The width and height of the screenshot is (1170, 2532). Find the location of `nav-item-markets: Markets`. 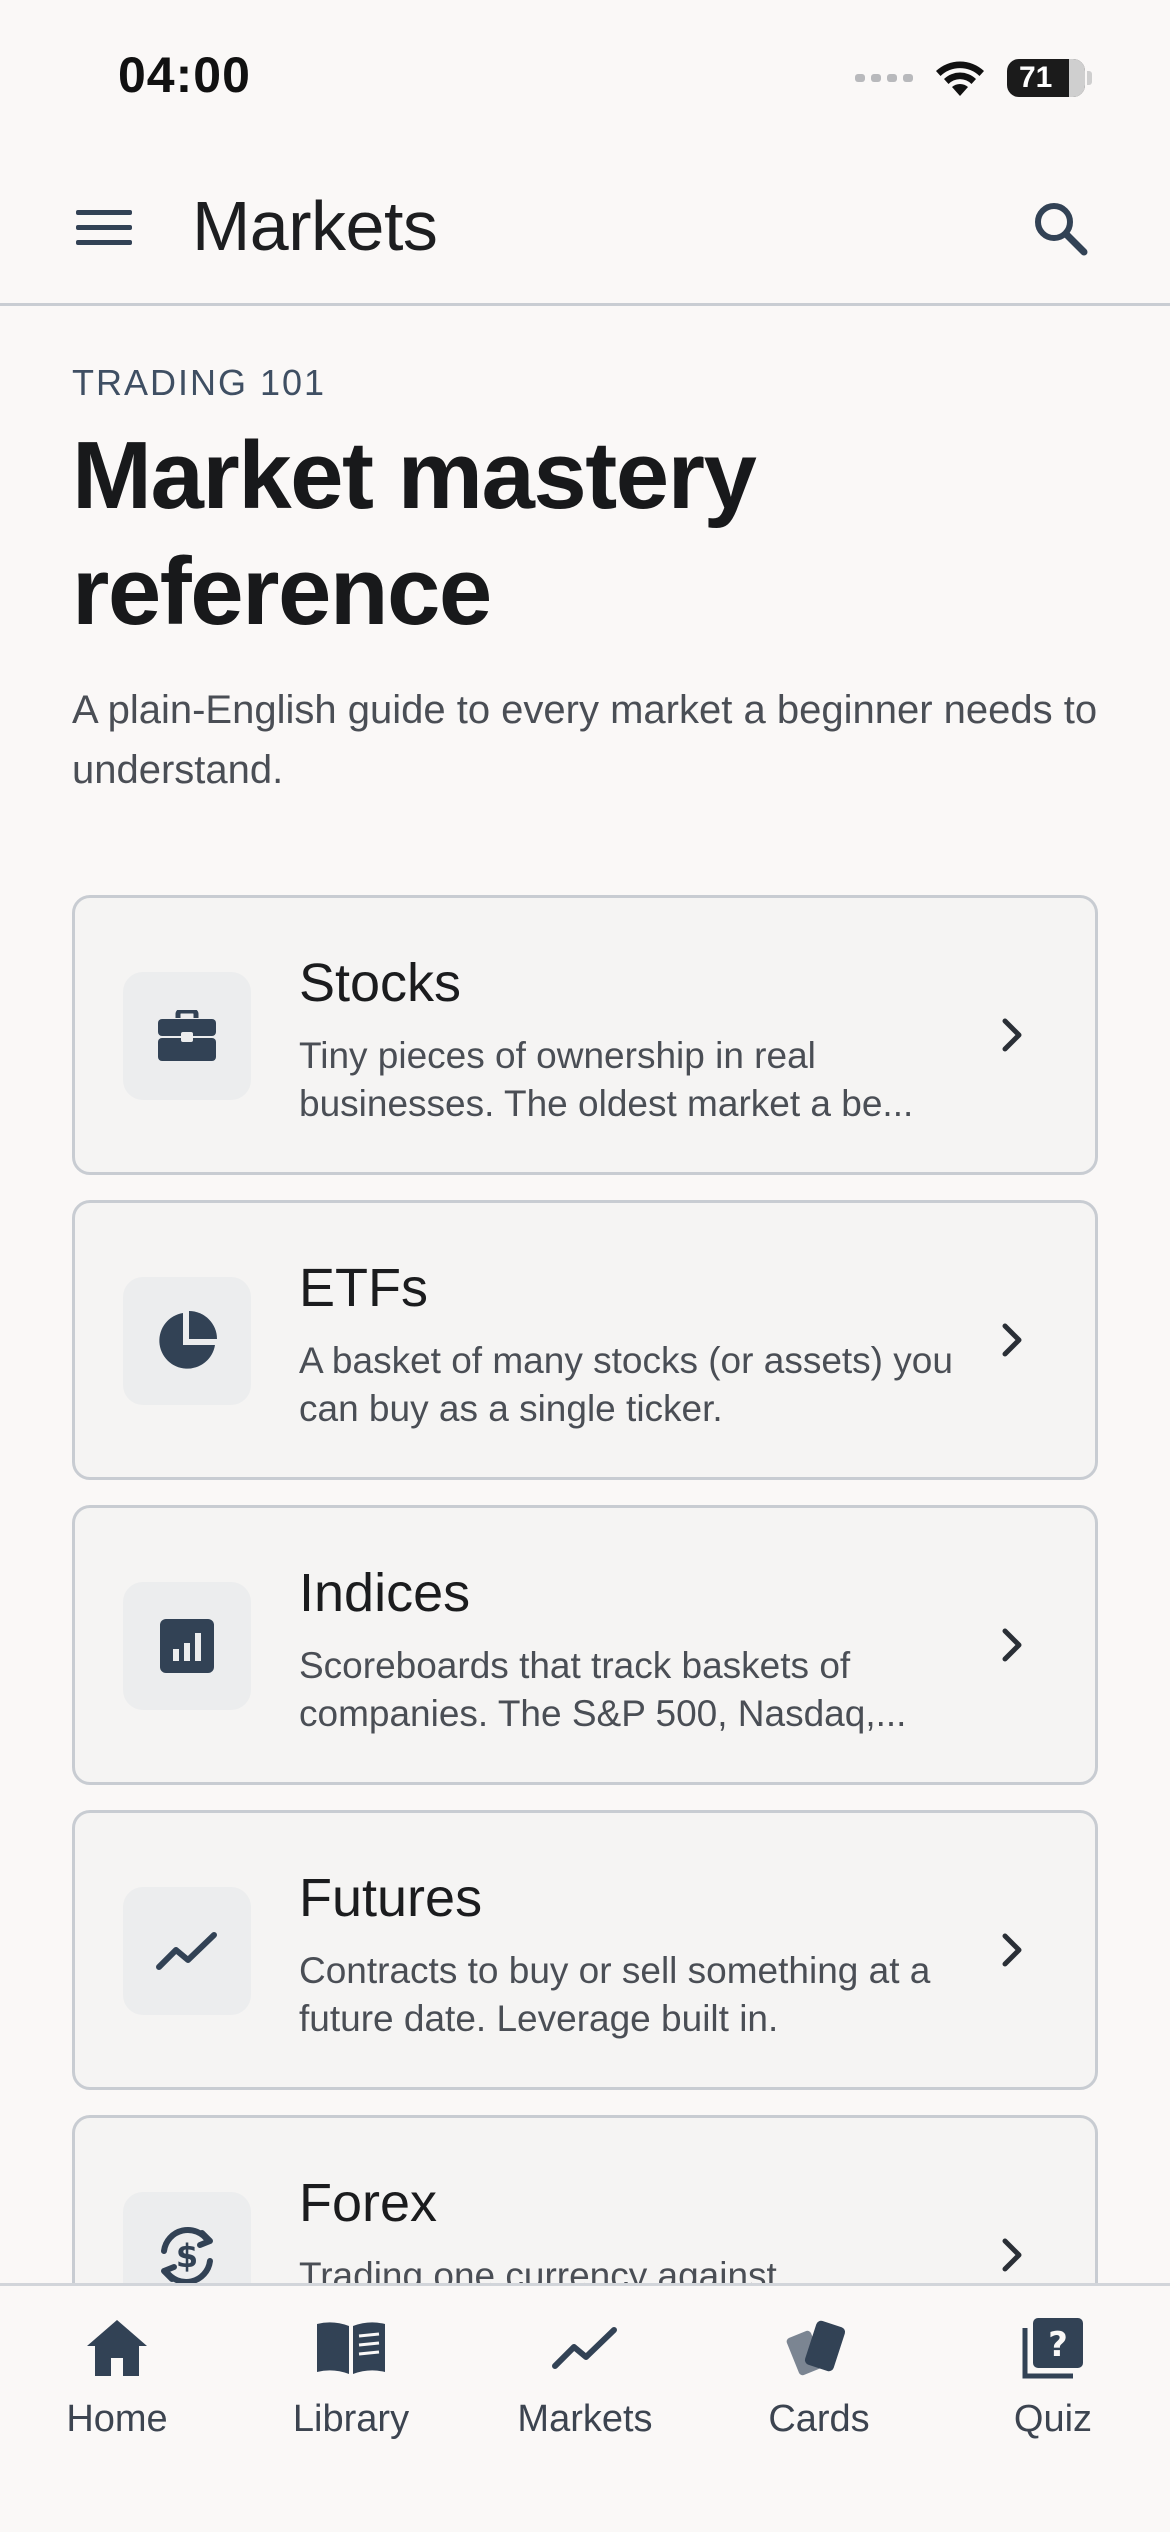

nav-item-markets: Markets is located at coordinates (585, 2381).